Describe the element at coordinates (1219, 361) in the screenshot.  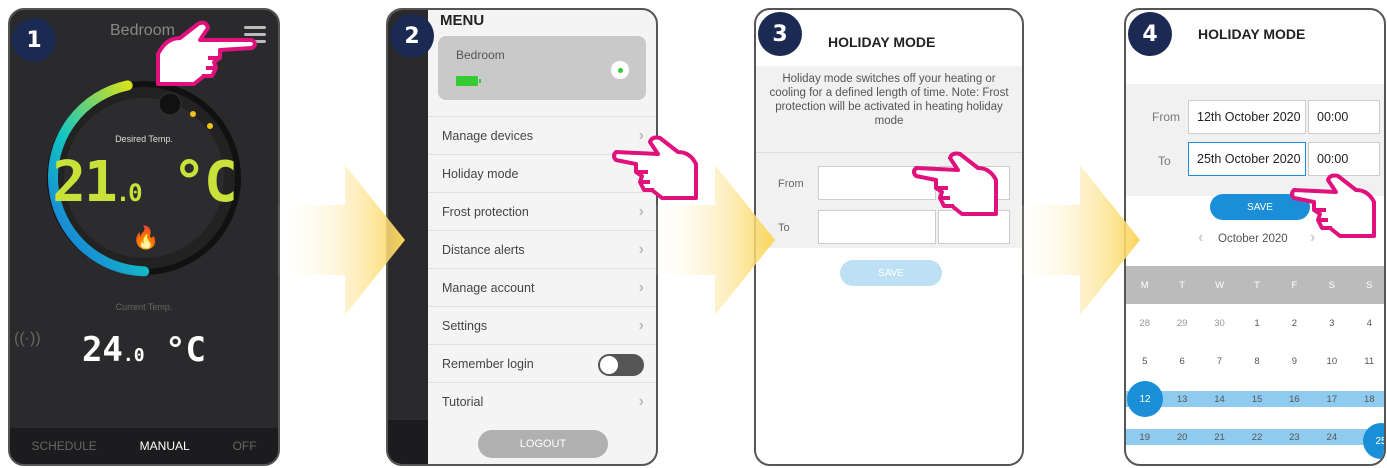
I see `calendar-day: 7` at that location.